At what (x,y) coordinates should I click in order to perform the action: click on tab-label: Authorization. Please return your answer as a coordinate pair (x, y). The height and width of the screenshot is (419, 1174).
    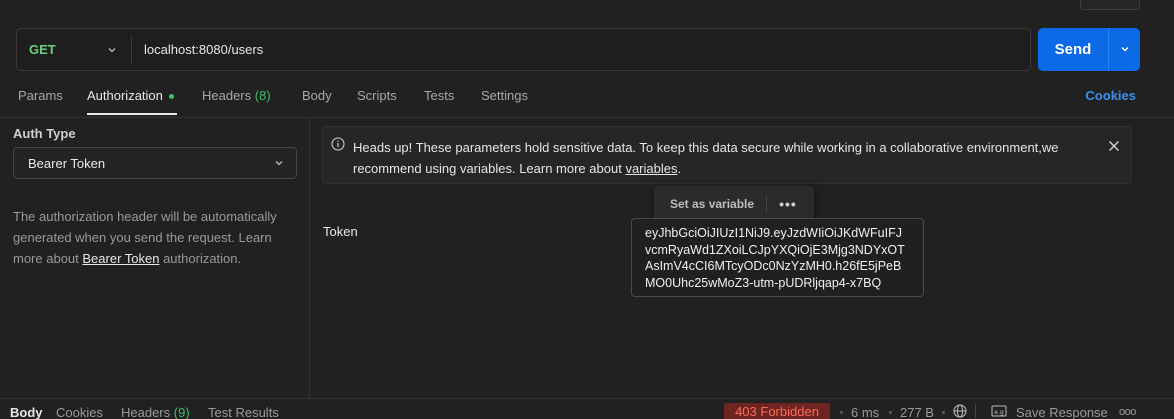
    Looking at the image, I should click on (125, 95).